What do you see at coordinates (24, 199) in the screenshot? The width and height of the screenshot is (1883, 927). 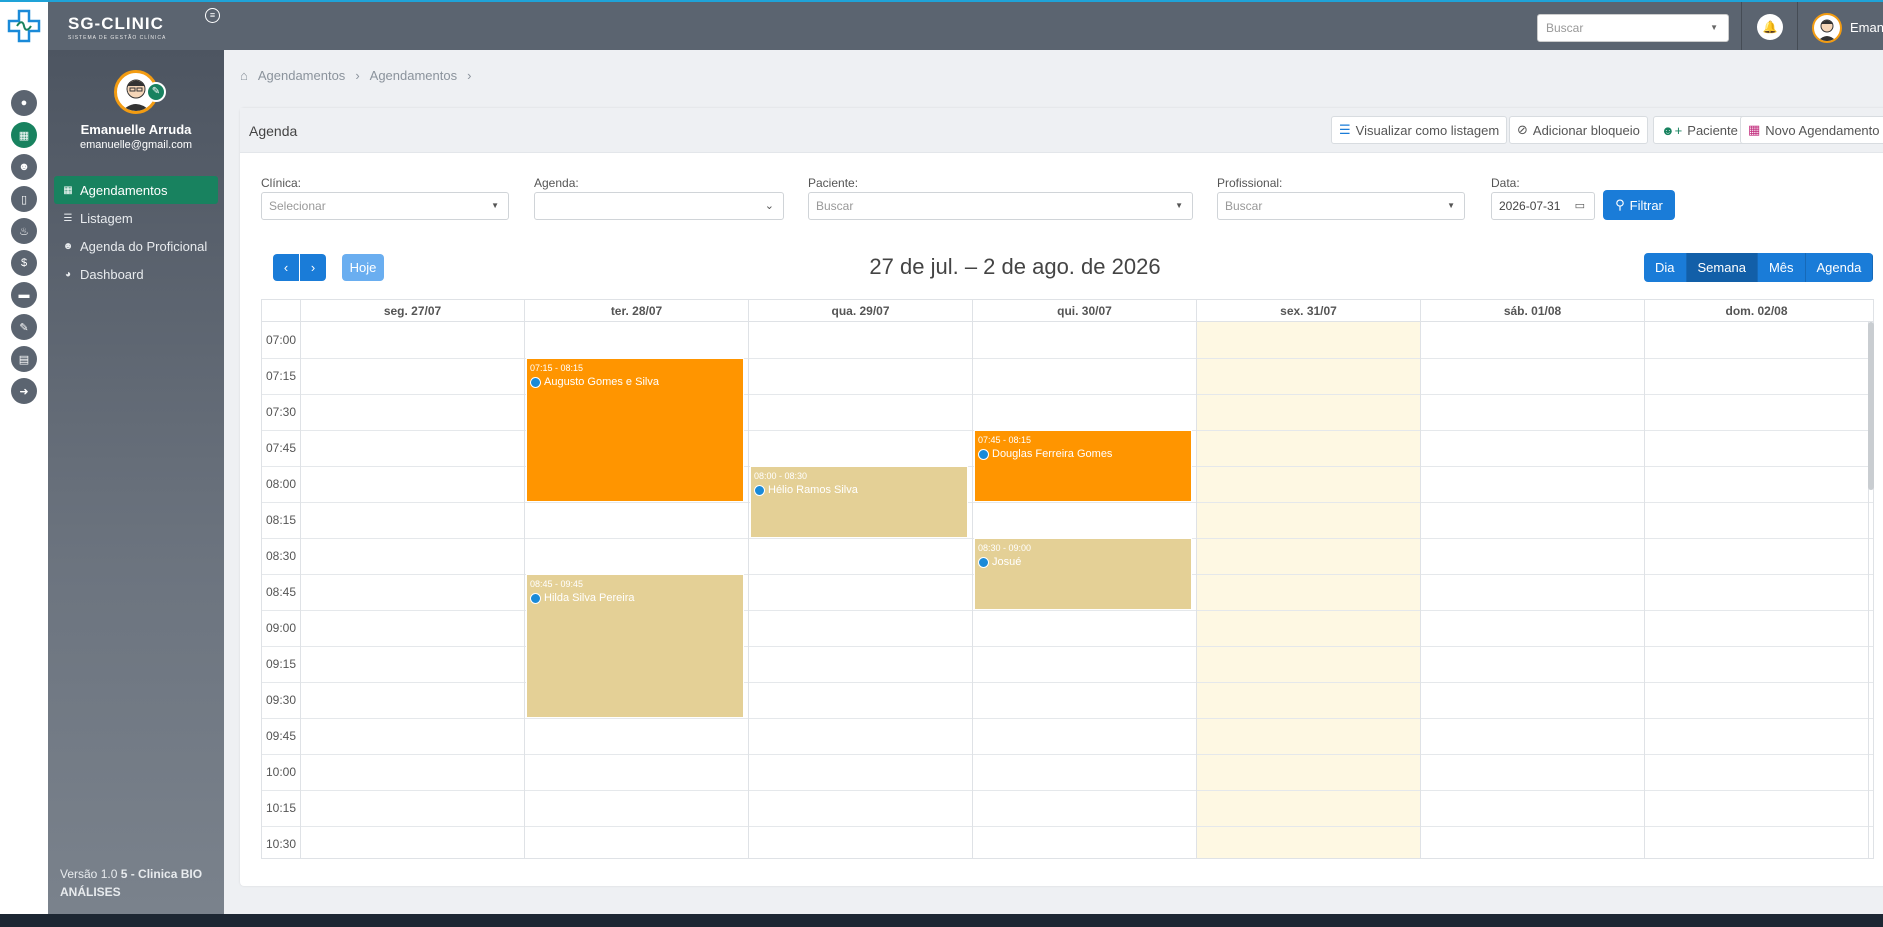 I see `clipboard-icon: ▯` at bounding box center [24, 199].